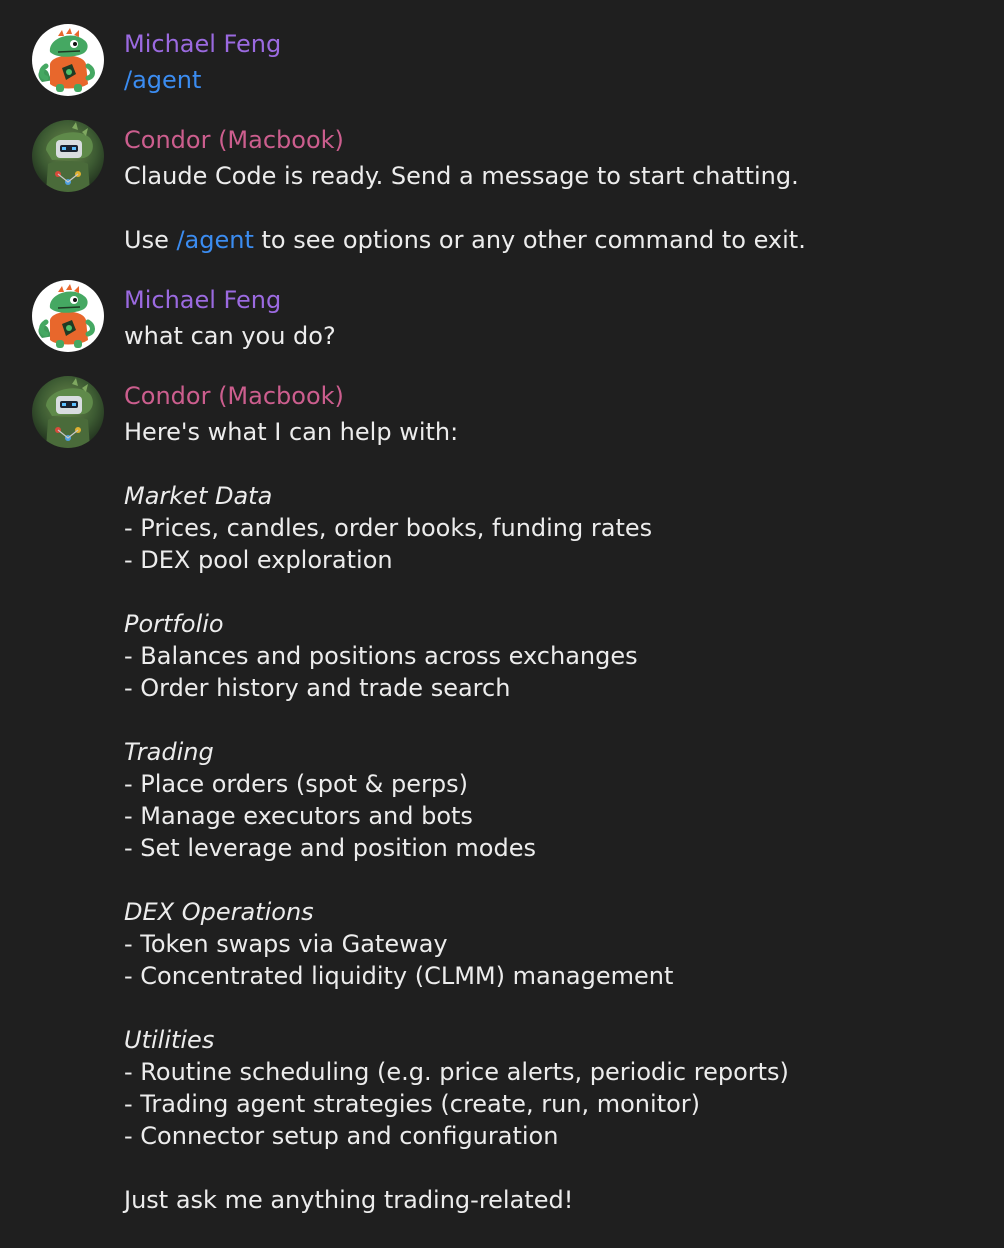 Image resolution: width=1004 pixels, height=1248 pixels. I want to click on message-body: what can you do?, so click(230, 336).